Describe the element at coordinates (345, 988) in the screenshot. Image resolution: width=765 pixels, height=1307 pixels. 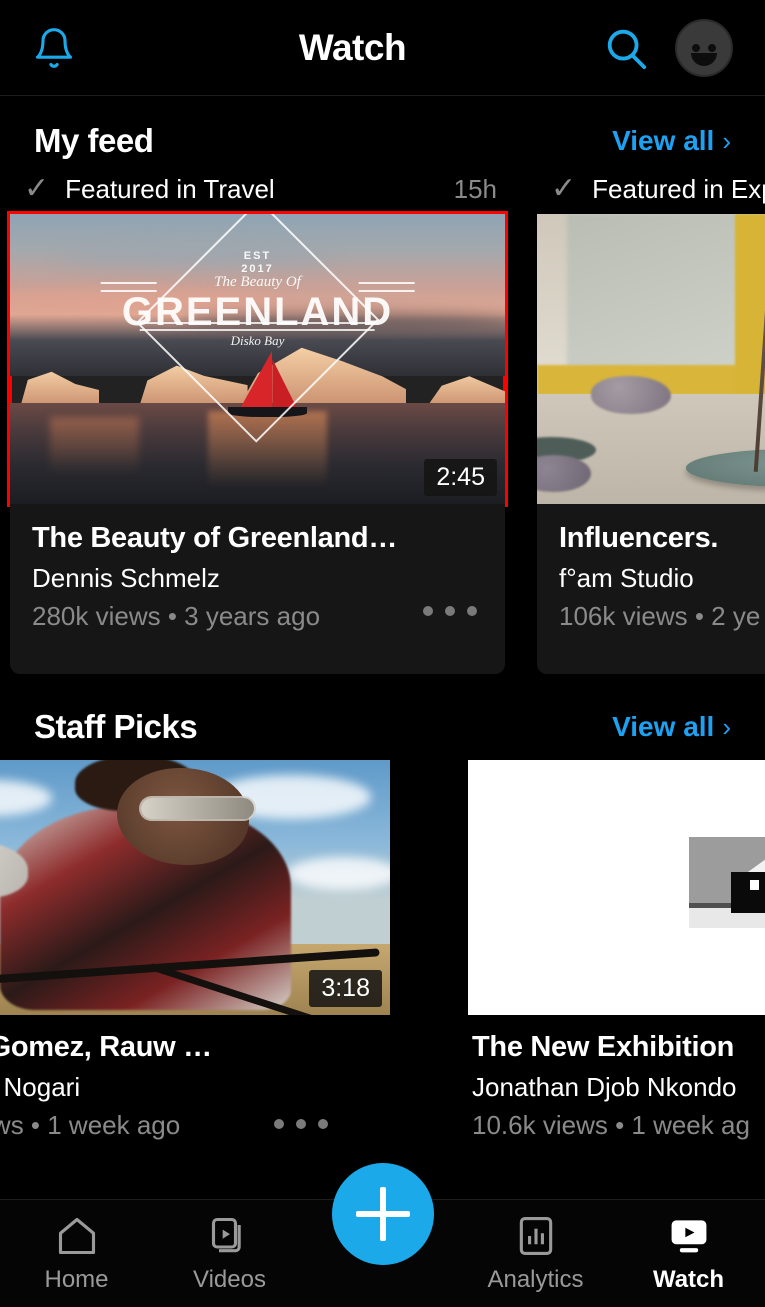
I see `duration-badge: 3:18` at that location.